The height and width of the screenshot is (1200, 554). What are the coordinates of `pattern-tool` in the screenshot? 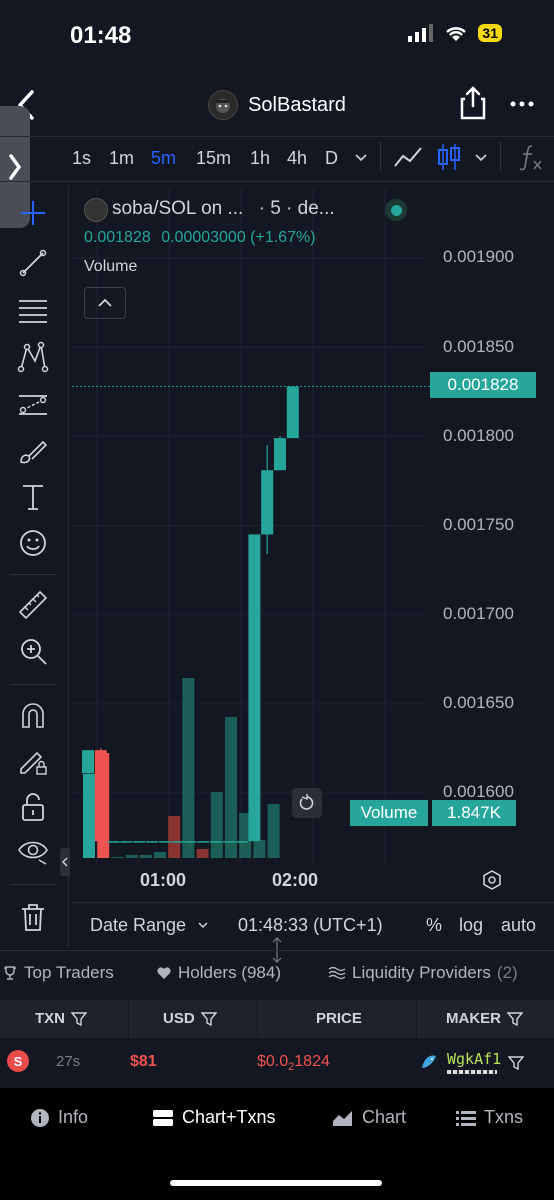 It's located at (33, 357).